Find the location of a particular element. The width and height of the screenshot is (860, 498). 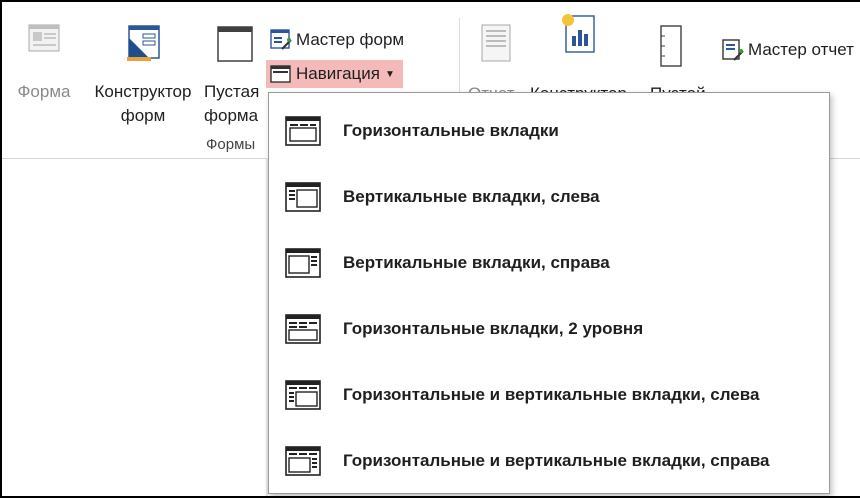

menu-item-horizontal-tabs: Горизонтальные вкладки is located at coordinates (549, 131).